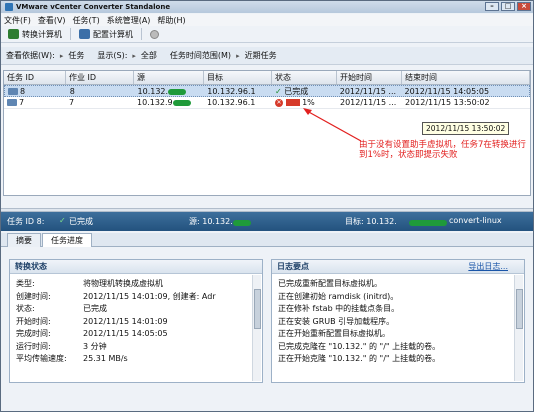 This screenshot has height=412, width=534. Describe the element at coordinates (279, 102) in the screenshot. I see `error-icon: ✕` at that location.